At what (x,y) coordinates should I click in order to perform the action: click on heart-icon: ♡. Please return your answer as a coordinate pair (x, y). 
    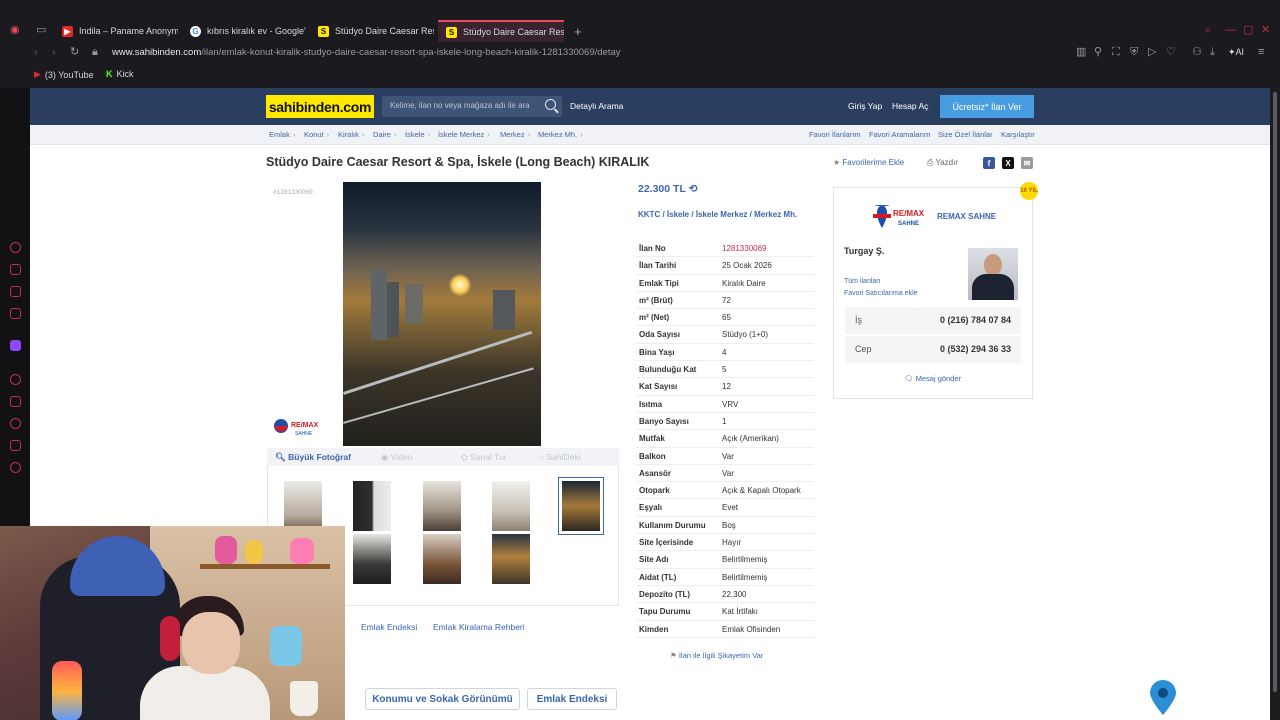
    Looking at the image, I should click on (1171, 52).